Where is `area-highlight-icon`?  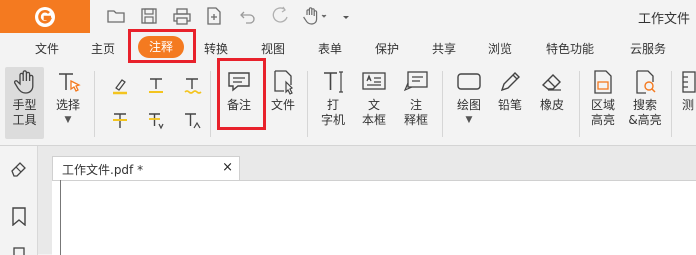 area-highlight-icon is located at coordinates (603, 82).